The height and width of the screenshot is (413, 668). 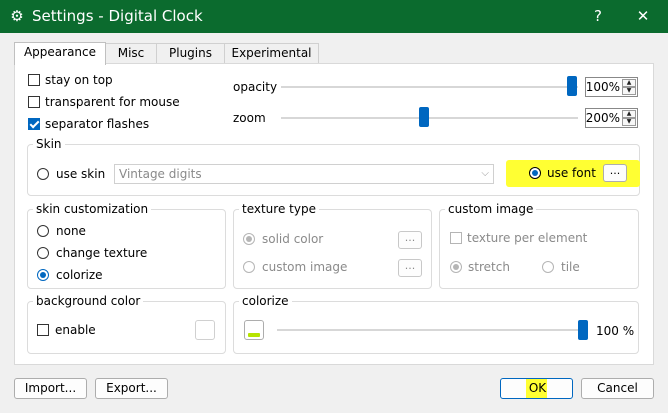 I want to click on colorize-radio, so click(x=43, y=275).